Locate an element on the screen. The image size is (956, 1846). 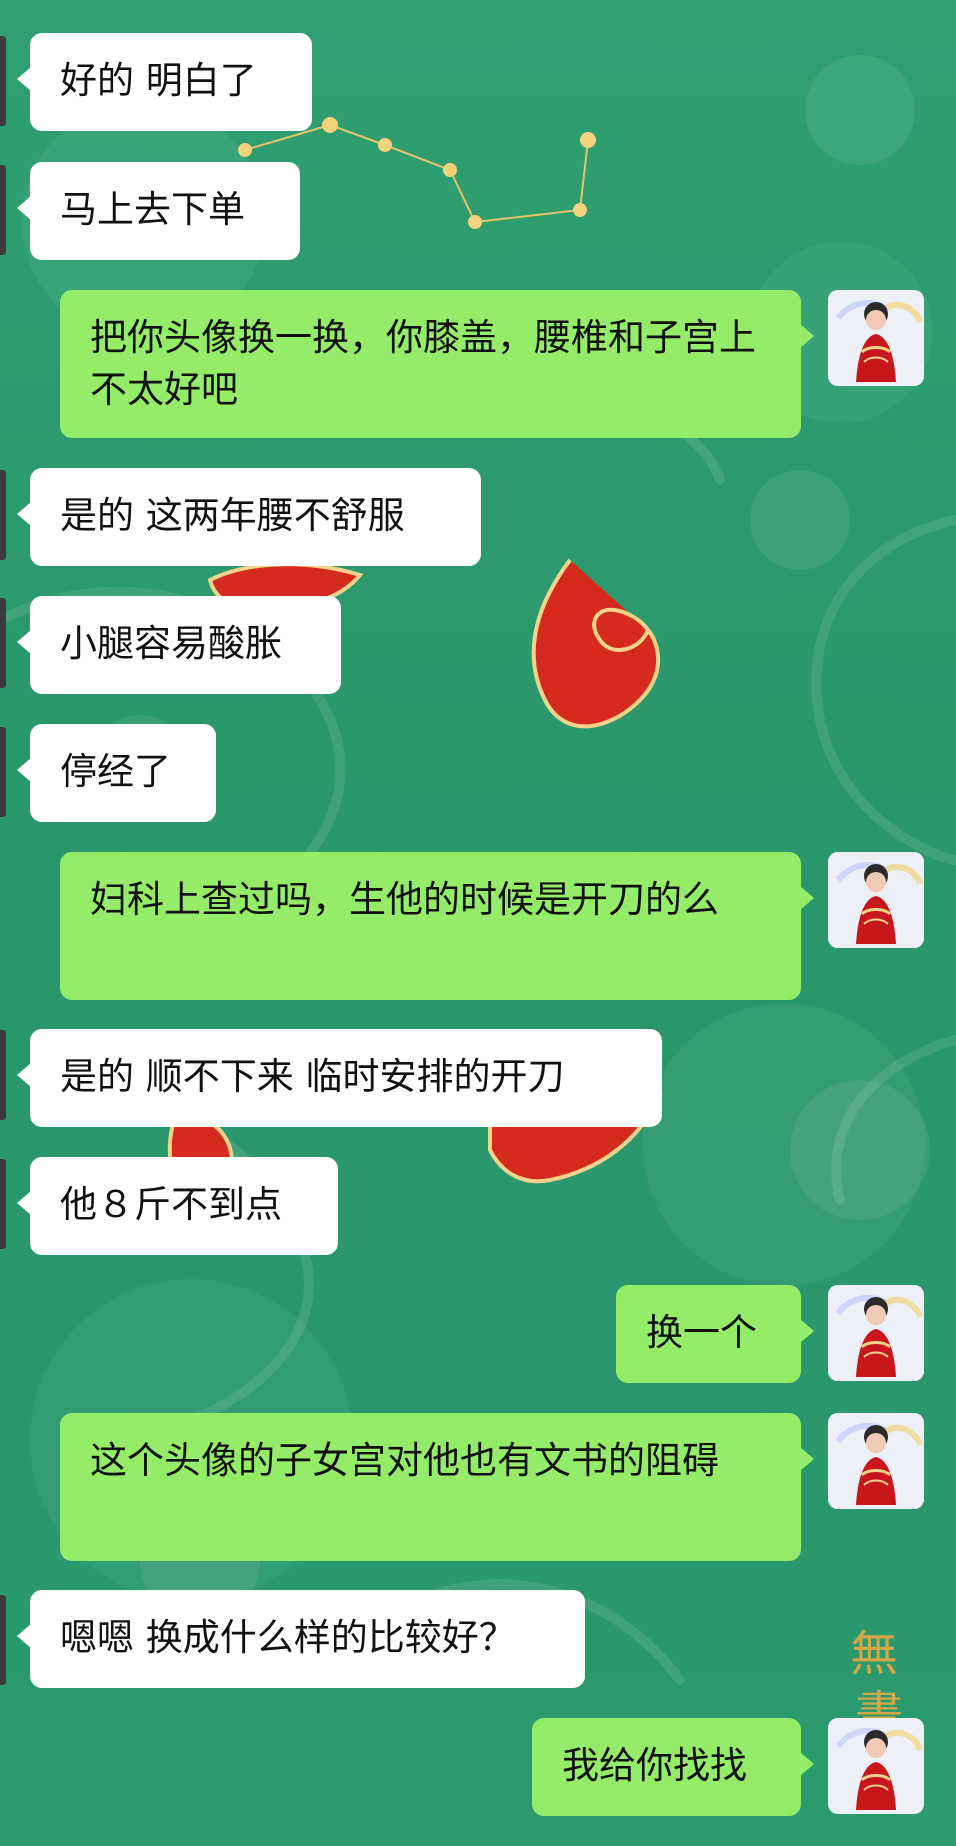
message-text: 好的 明白了 is located at coordinates (158, 80).